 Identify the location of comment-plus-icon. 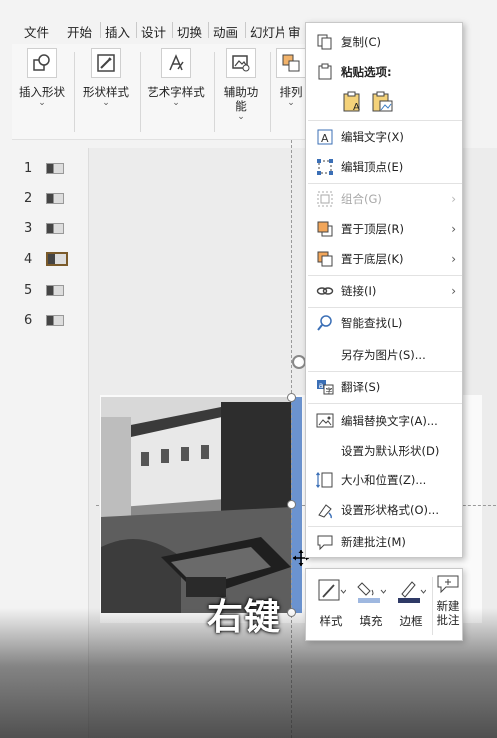
(448, 584).